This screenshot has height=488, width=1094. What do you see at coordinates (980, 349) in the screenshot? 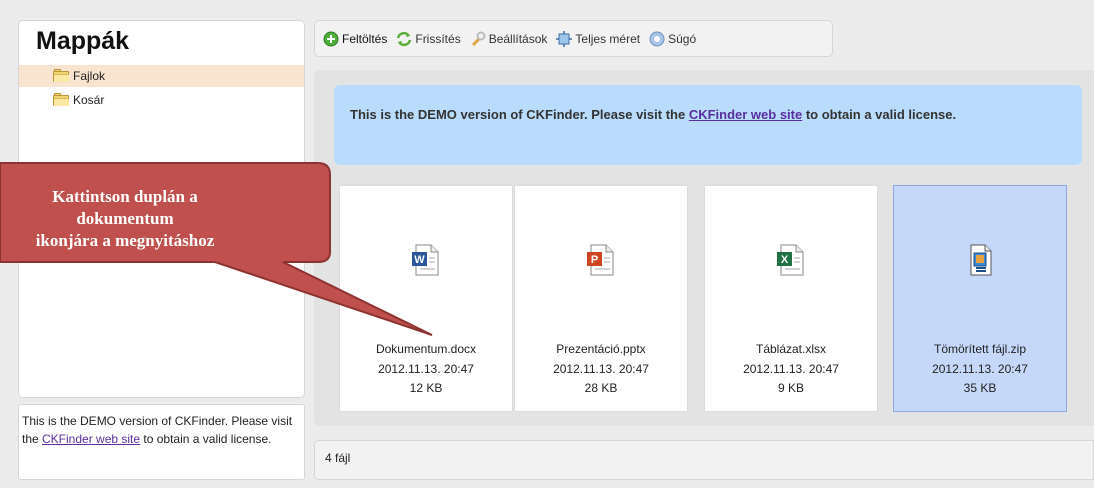
I see `file-name: Tömörített fájl.zip` at bounding box center [980, 349].